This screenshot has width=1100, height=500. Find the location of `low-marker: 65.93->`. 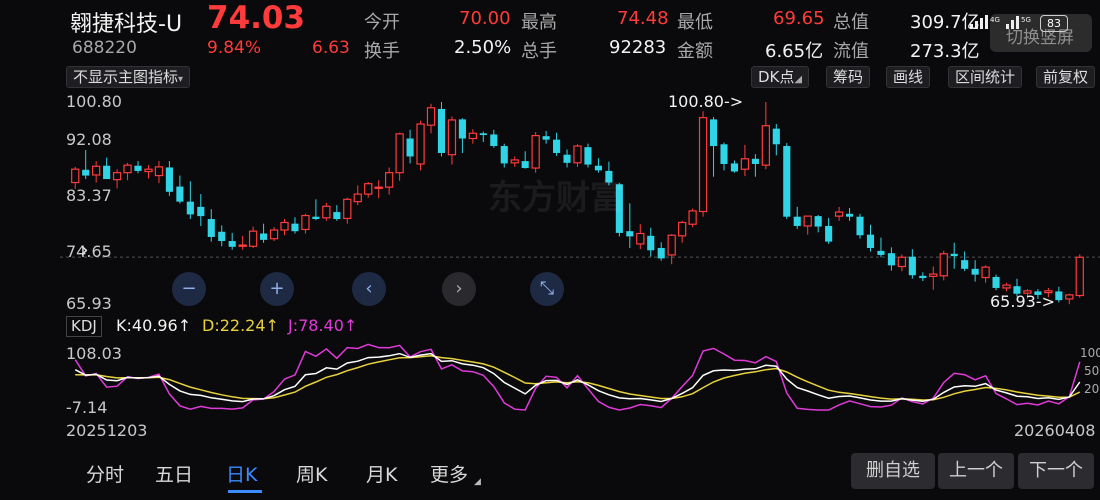

low-marker: 65.93-> is located at coordinates (1022, 301).